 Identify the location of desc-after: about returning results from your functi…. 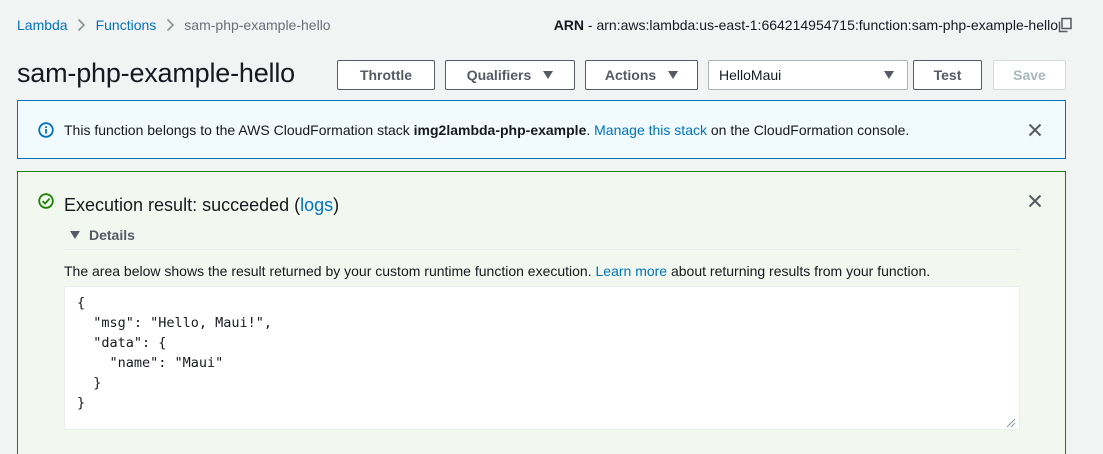
(799, 271).